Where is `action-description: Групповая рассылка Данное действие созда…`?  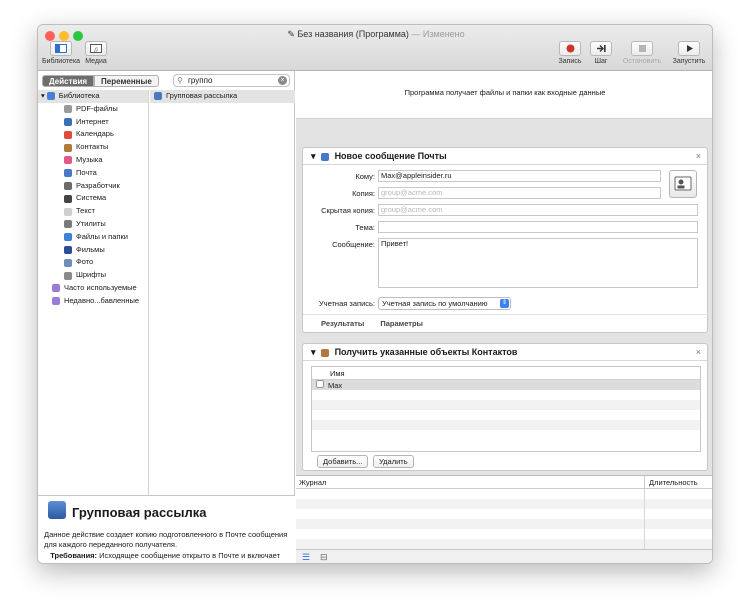
action-description: Групповая рассылка Данное действие созда… is located at coordinates (166, 529).